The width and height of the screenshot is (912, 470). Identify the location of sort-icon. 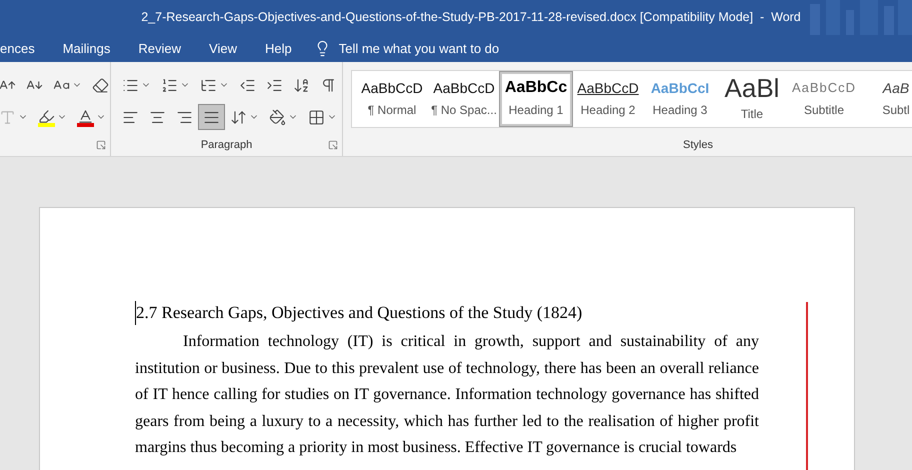
(301, 85).